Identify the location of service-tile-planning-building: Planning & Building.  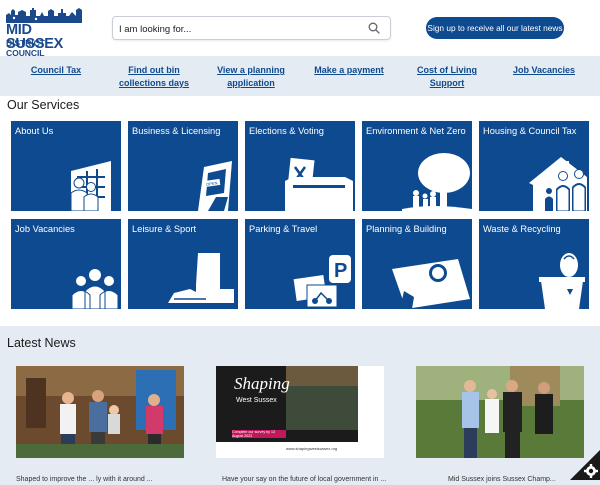
(417, 264).